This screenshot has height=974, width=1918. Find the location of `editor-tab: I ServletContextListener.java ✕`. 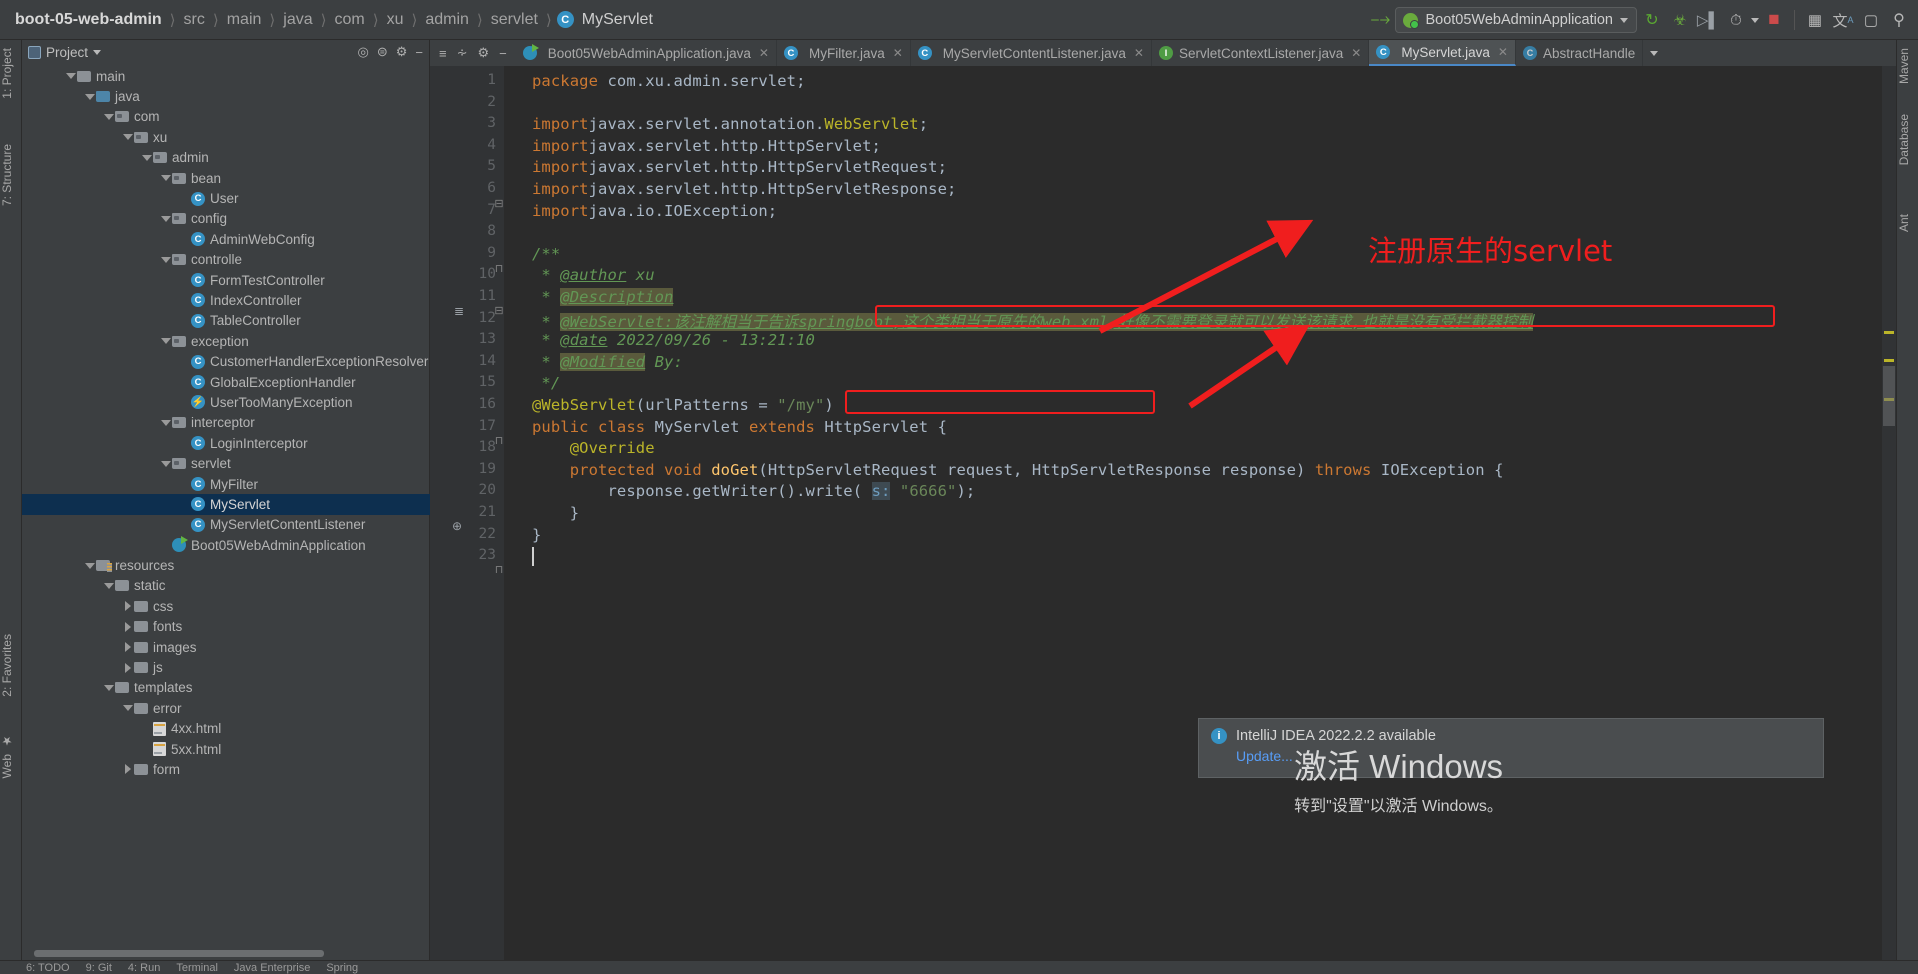

editor-tab: I ServletContextListener.java ✕ is located at coordinates (1261, 53).